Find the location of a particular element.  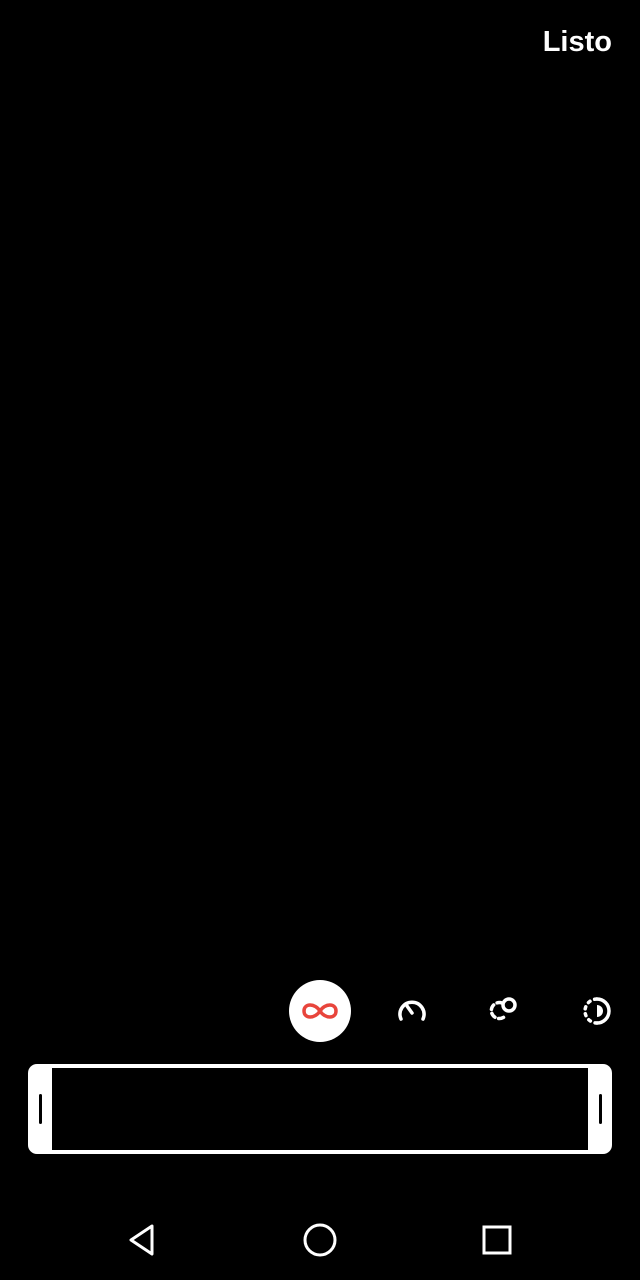

system-navigation-bar is located at coordinates (320, 1238).